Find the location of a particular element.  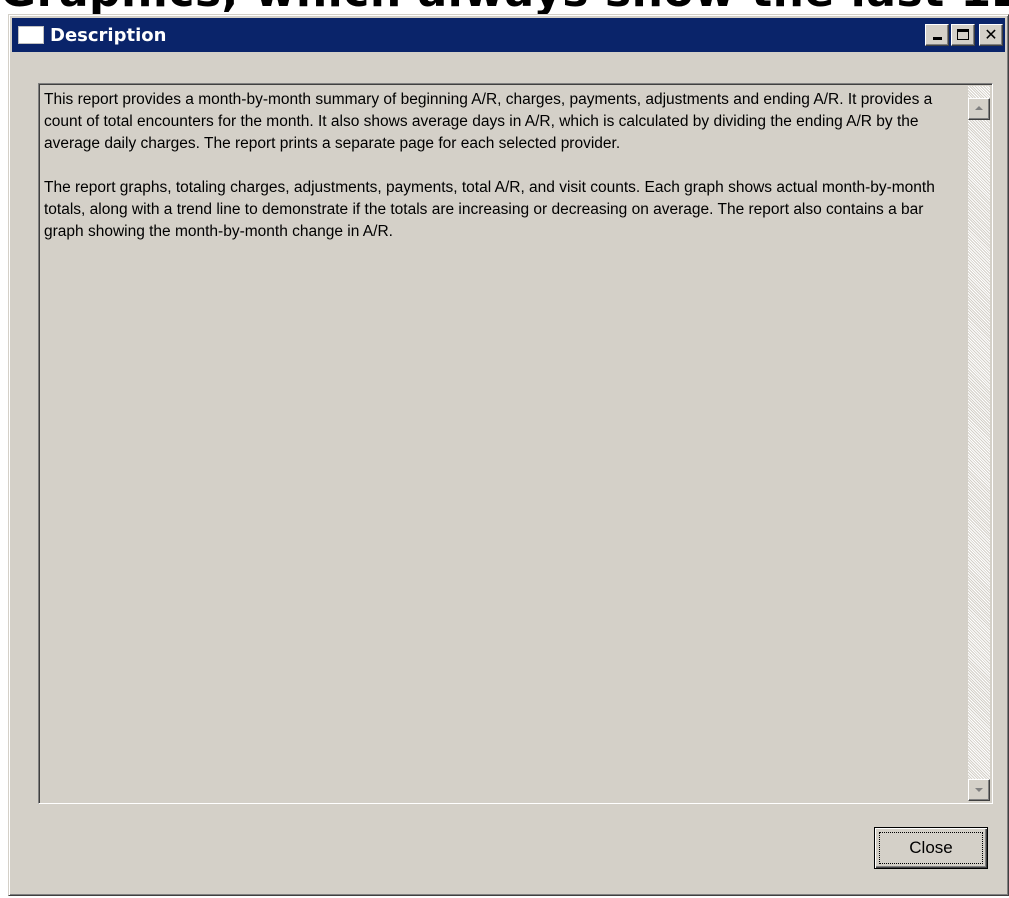

vertical-scrollbar is located at coordinates (979, 443).